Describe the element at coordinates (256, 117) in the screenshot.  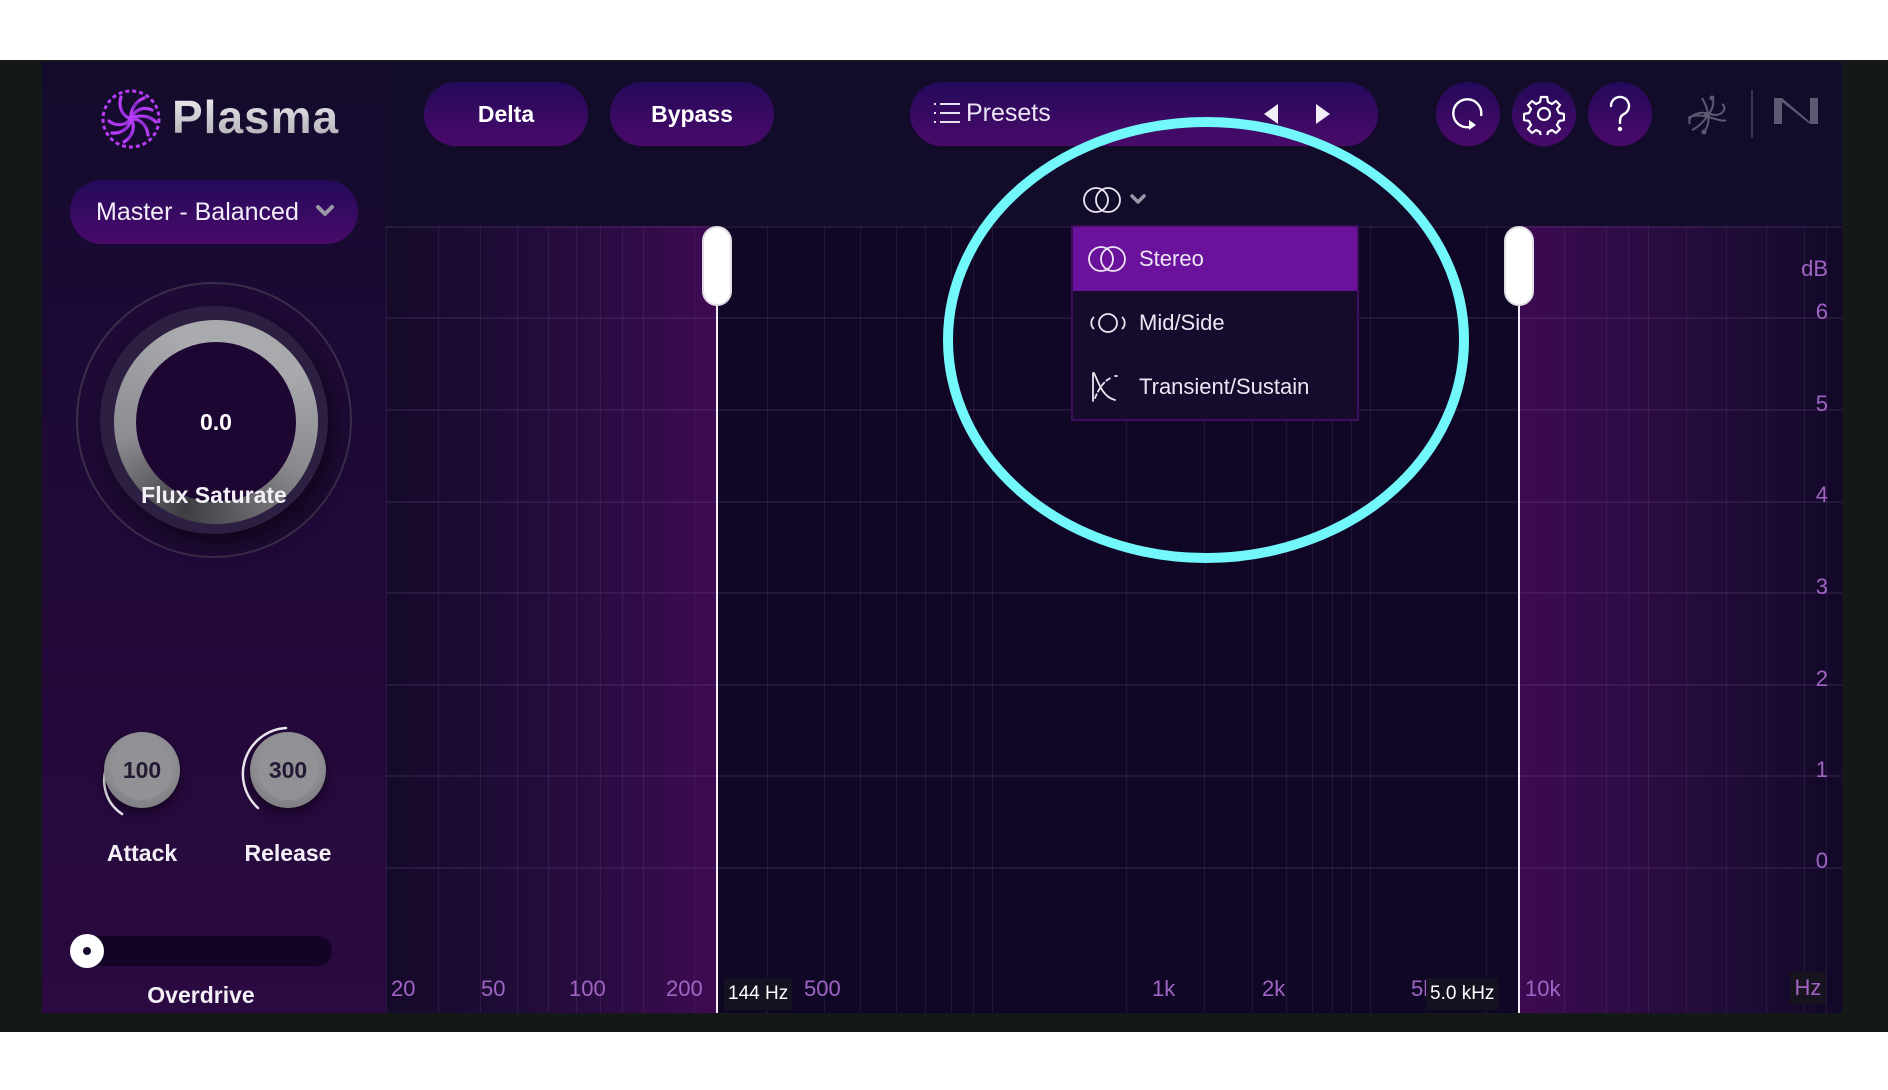
I see `app-title: Plasma` at that location.